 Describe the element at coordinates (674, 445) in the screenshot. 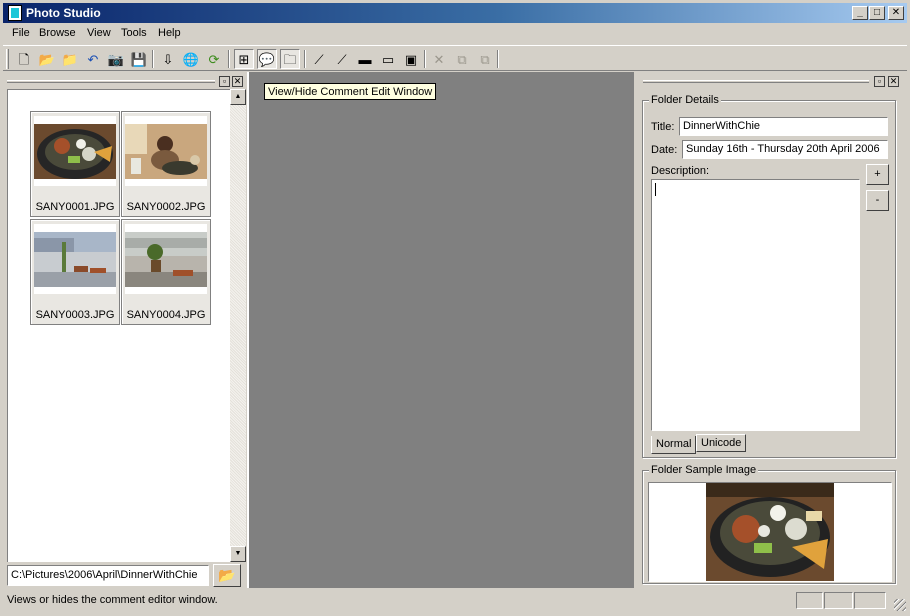

I see `tab-normal: Normal` at that location.